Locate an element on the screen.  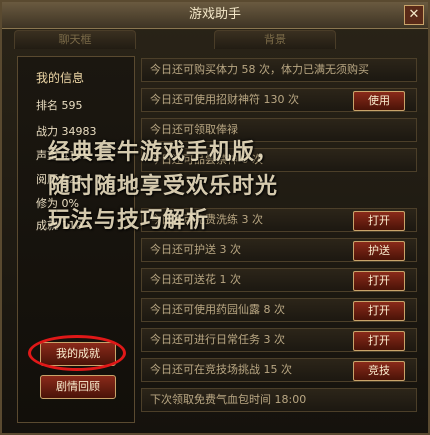
stat-experience: 阅历 928 is located at coordinates (86, 179).